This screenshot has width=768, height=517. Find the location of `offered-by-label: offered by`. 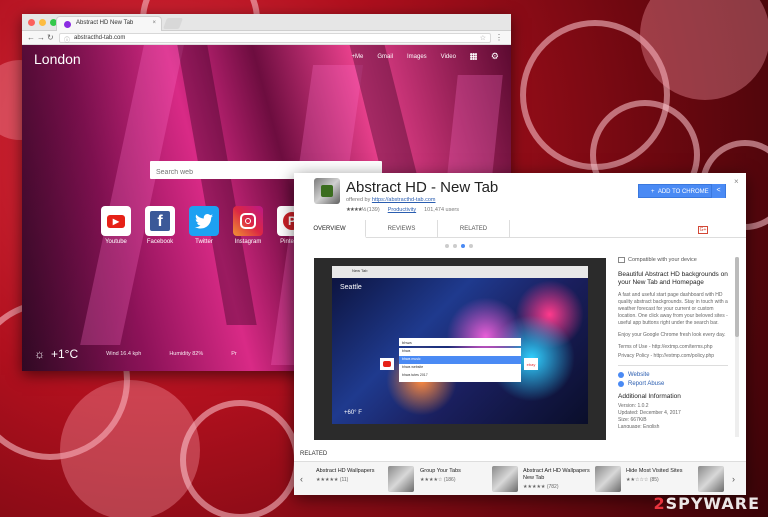

offered-by-label: offered by is located at coordinates (358, 200).